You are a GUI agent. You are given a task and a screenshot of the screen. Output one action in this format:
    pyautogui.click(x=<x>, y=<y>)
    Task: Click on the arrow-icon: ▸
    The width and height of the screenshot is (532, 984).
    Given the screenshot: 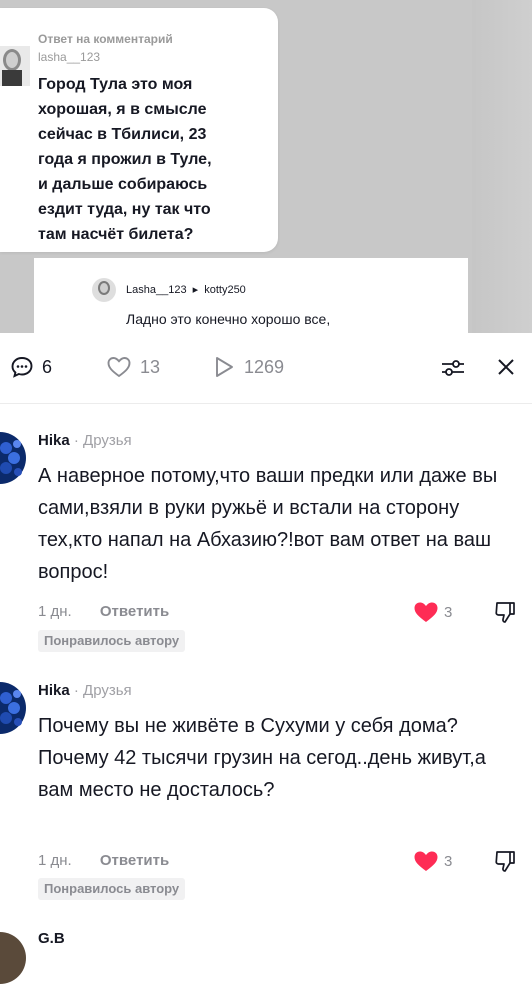 What is the action you would take?
    pyautogui.click(x=195, y=290)
    